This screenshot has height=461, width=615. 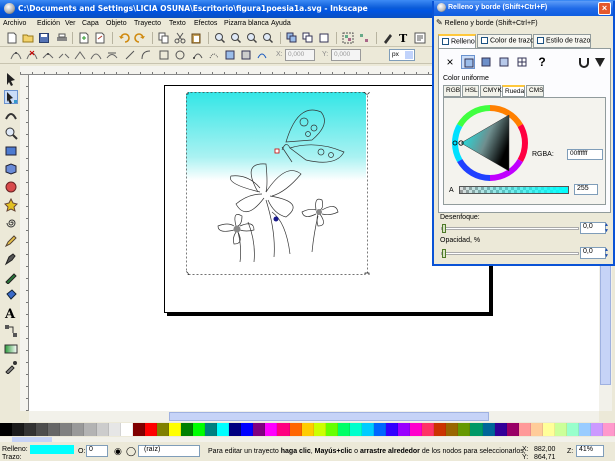 I want to click on text-tool-icon: A, so click(x=11, y=313).